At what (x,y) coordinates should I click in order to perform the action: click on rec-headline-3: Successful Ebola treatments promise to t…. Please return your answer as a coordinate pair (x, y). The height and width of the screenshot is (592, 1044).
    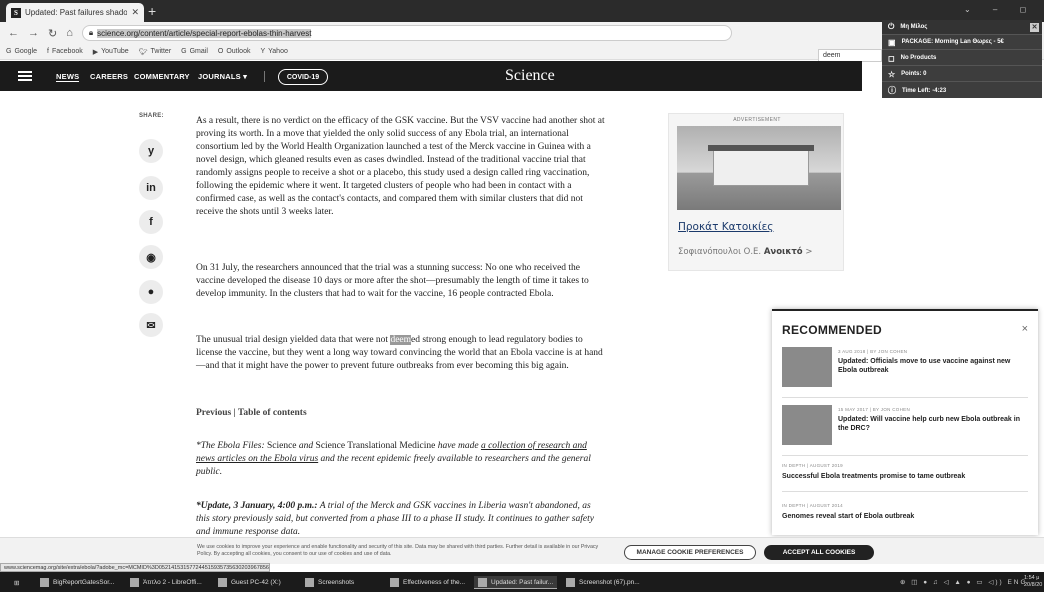
    Looking at the image, I should click on (905, 476).